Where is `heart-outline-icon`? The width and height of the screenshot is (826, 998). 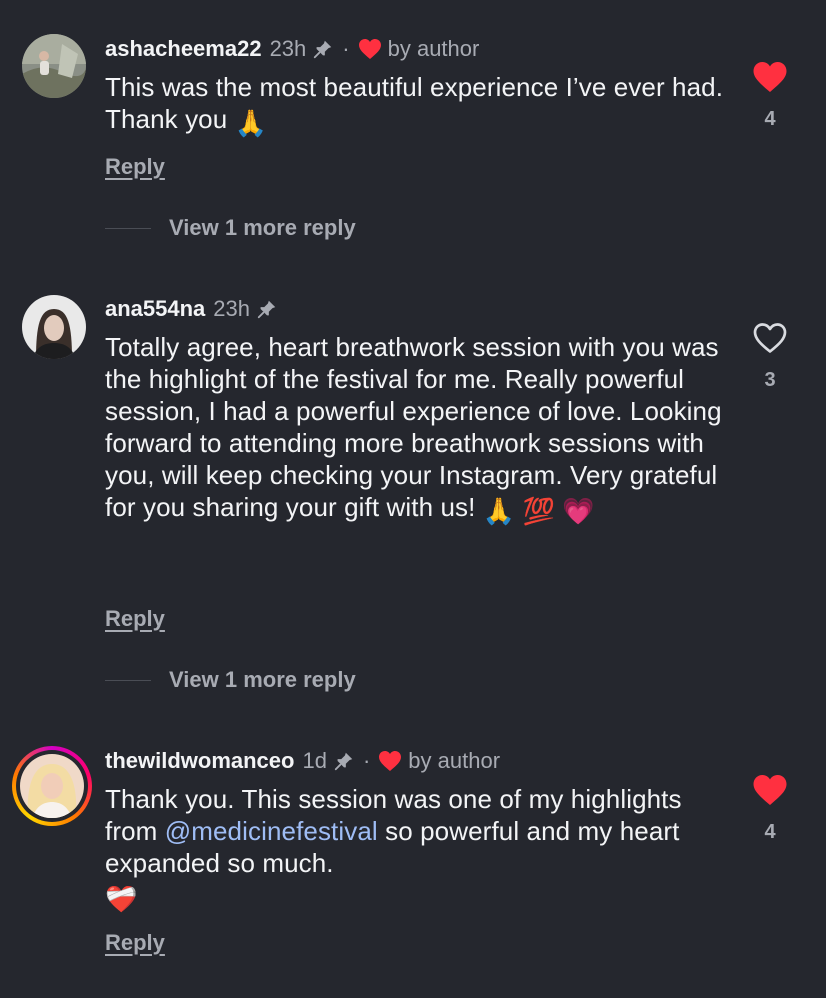
heart-outline-icon is located at coordinates (770, 338).